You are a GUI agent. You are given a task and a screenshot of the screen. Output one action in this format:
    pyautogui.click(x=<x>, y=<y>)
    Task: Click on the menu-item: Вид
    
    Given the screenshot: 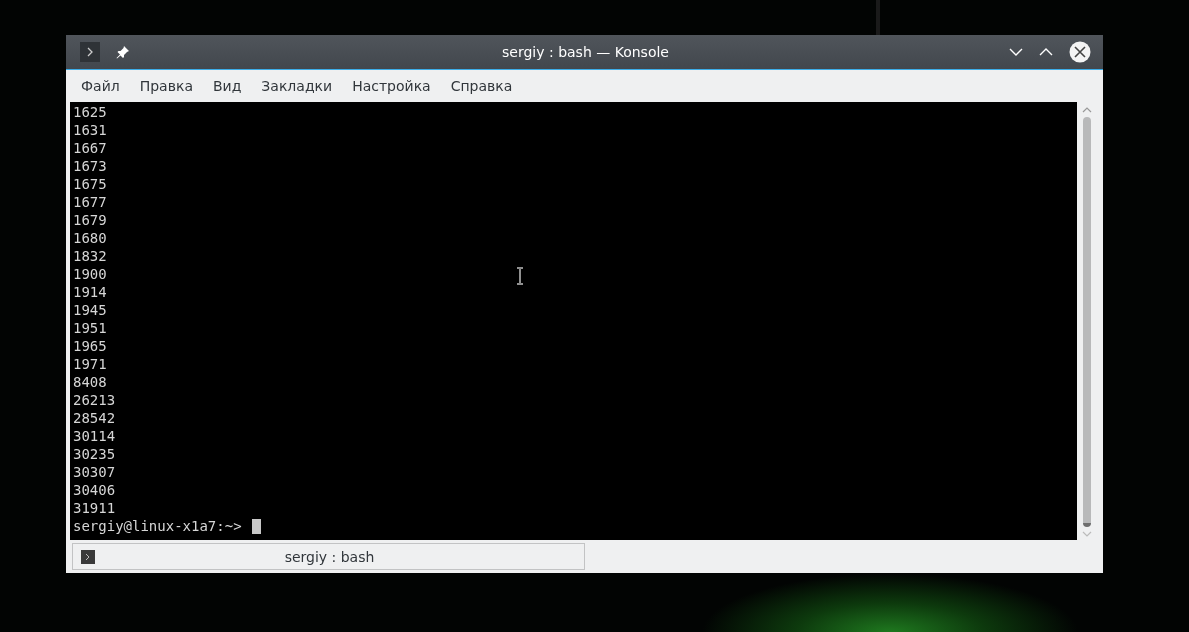 What is the action you would take?
    pyautogui.click(x=227, y=86)
    